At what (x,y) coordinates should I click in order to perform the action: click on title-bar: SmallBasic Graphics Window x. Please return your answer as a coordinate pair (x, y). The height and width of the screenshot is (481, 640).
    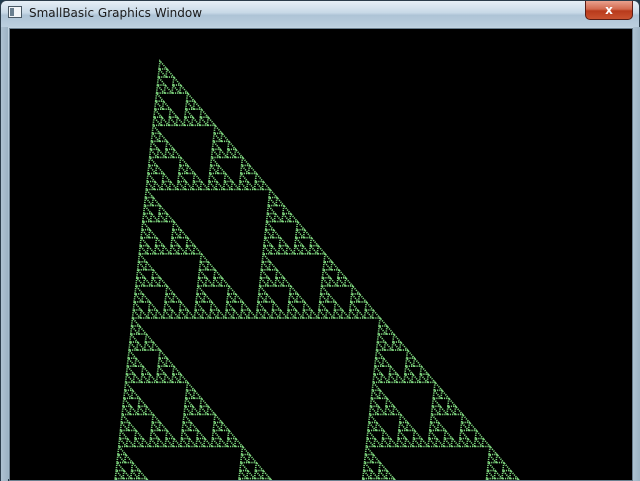
    Looking at the image, I should click on (320, 14).